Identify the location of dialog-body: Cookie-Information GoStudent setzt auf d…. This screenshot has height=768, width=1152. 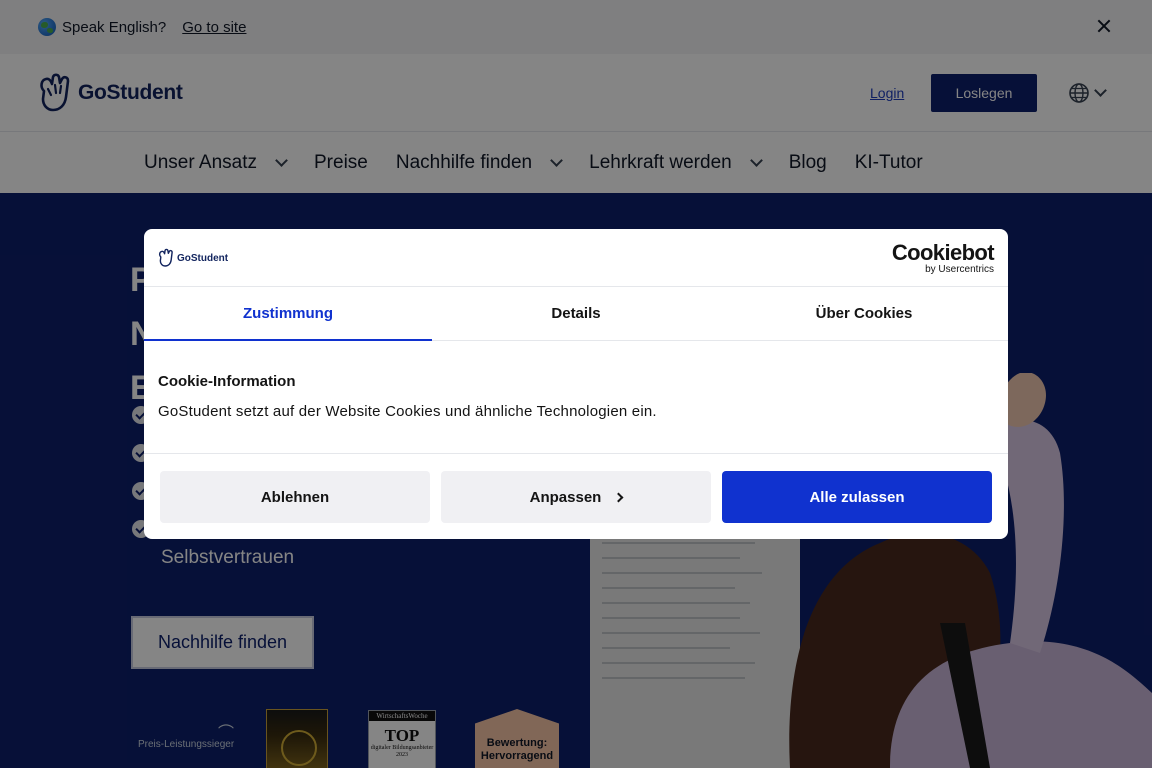
(407, 396).